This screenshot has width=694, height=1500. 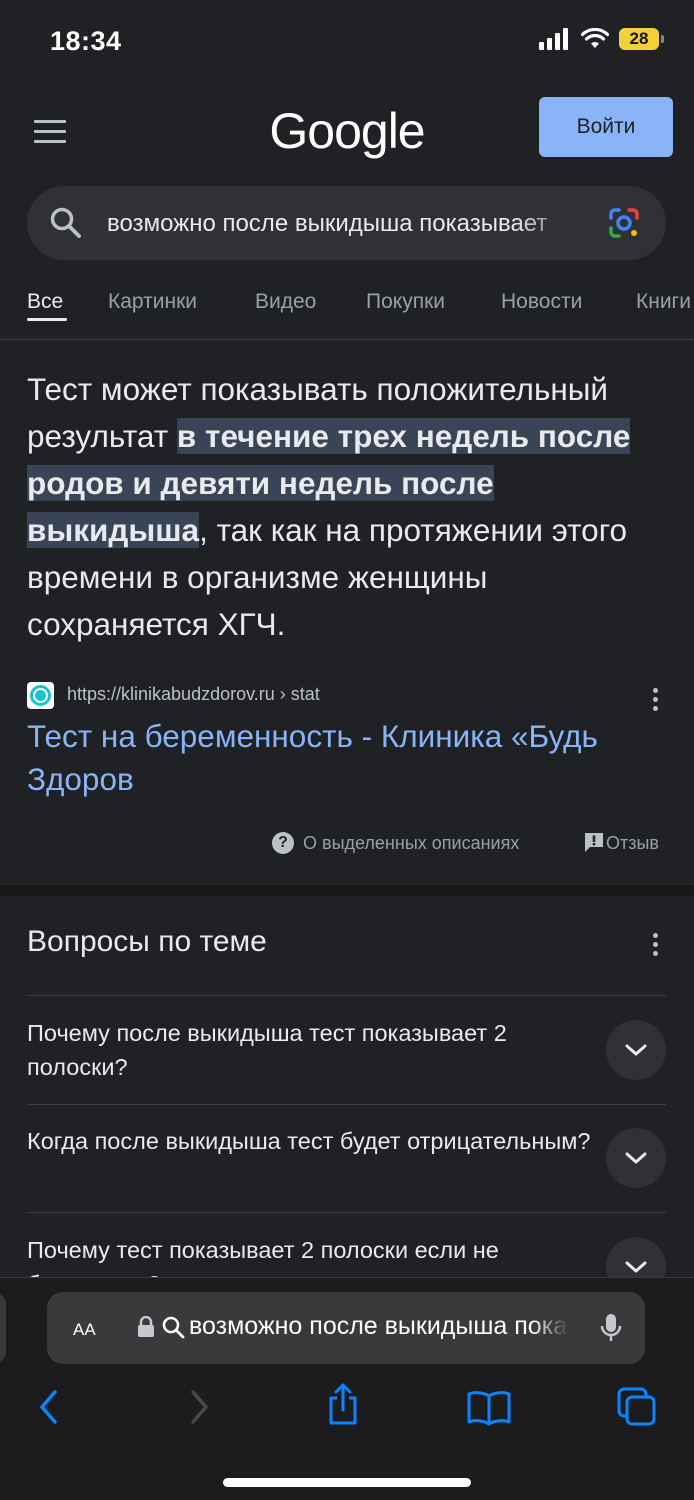 I want to click on aa-label: AA, so click(x=84, y=1329).